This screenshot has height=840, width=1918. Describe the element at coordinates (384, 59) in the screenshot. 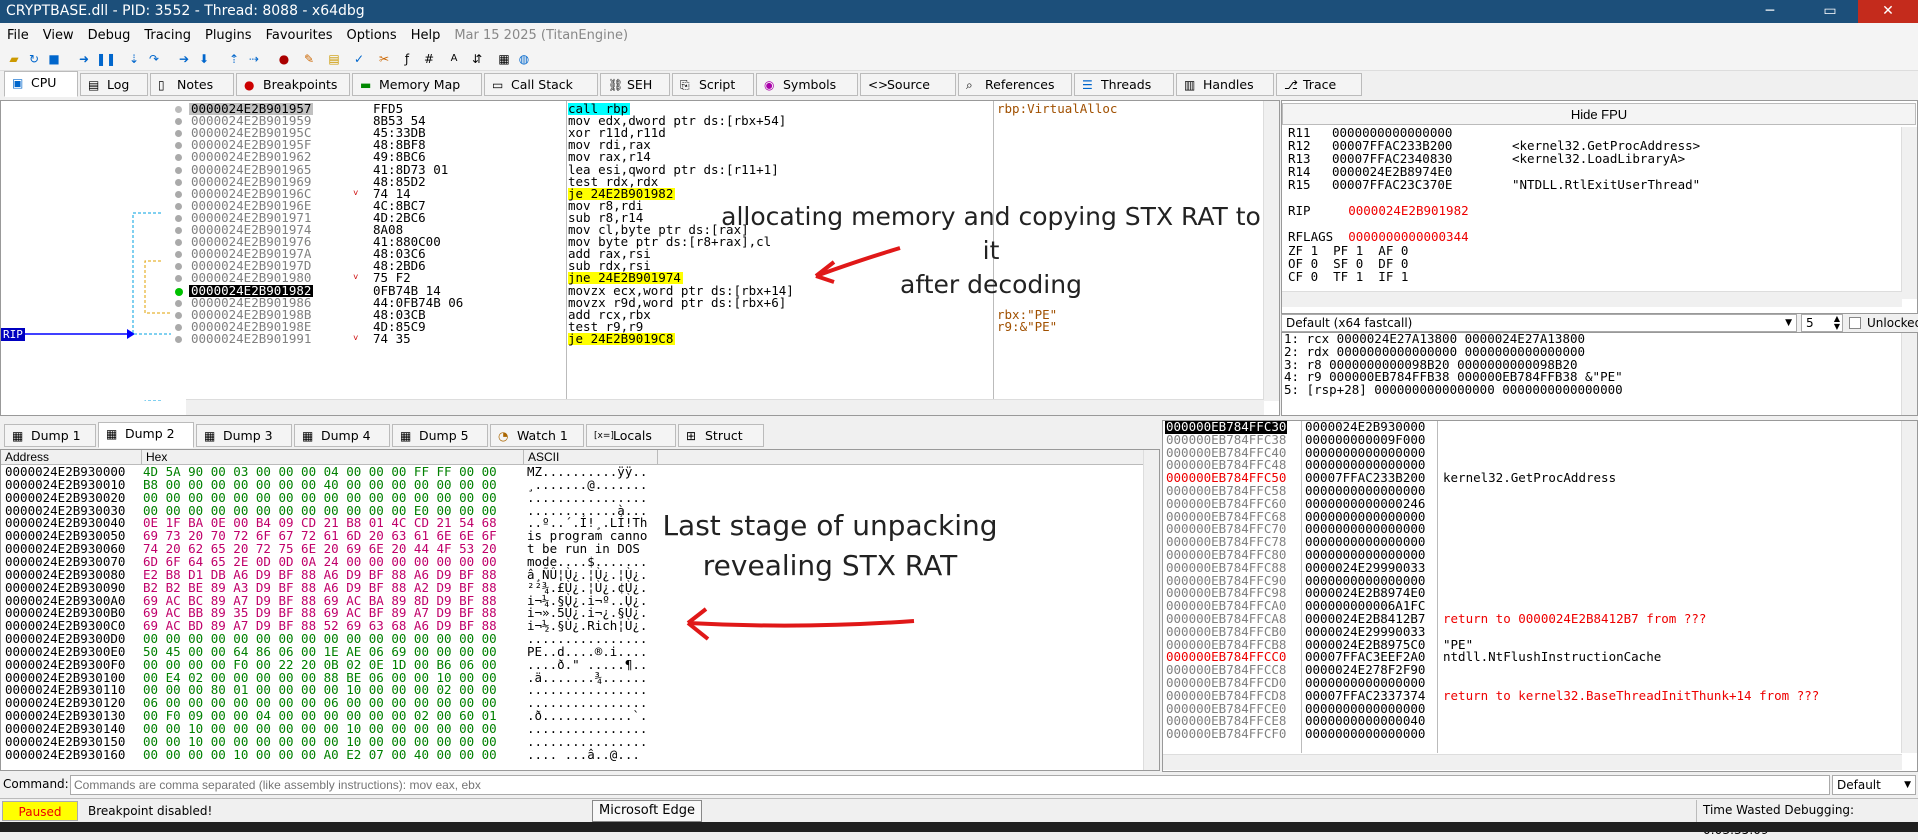

I see `bookmark-icon: ✂` at that location.